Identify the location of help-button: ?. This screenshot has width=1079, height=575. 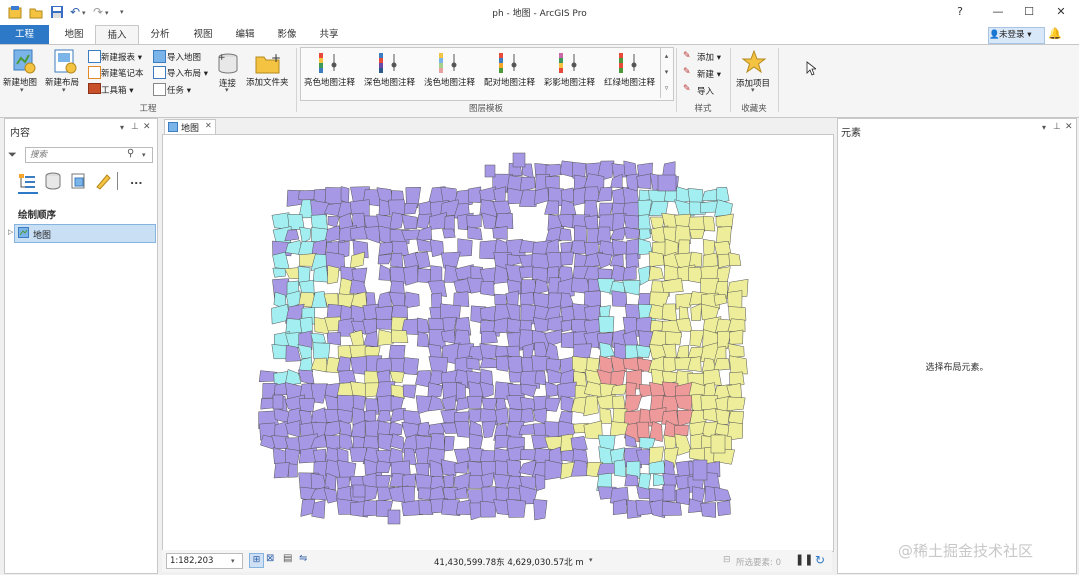
(960, 12).